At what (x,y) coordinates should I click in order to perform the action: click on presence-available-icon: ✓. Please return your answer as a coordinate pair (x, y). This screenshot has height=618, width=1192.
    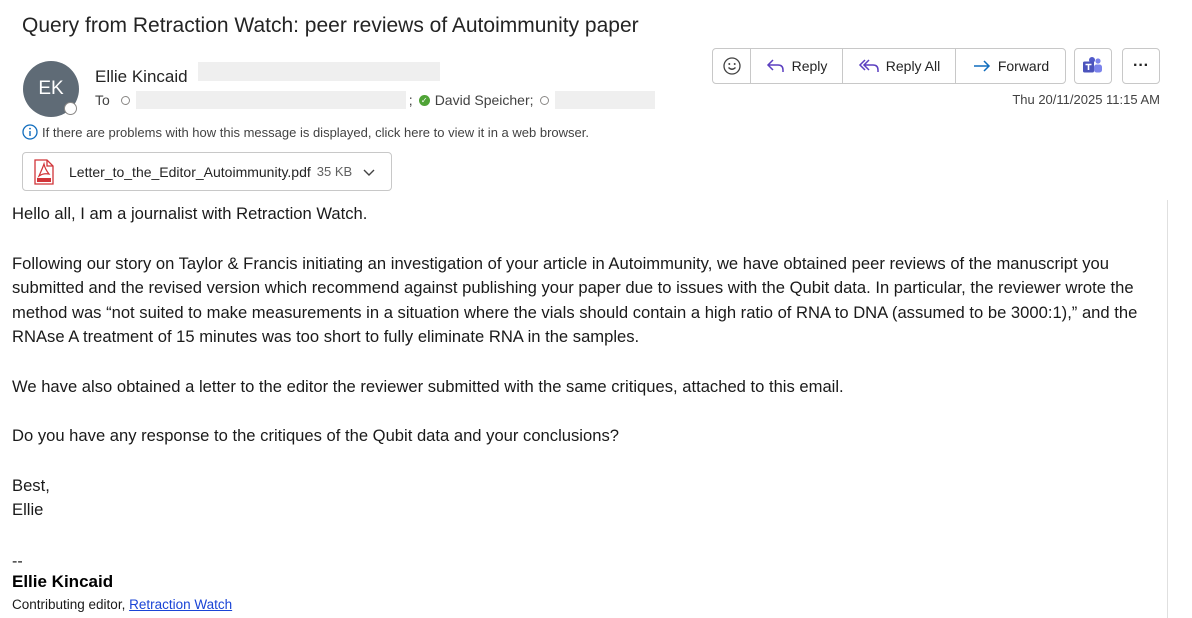
    Looking at the image, I should click on (424, 100).